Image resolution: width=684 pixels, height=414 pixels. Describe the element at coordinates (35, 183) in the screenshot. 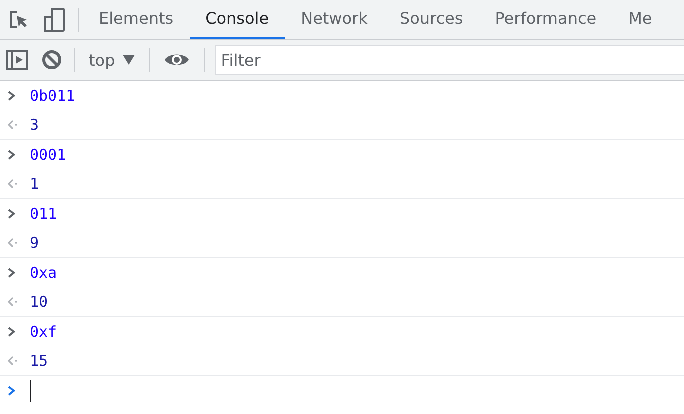

I see `result-value: 1` at that location.